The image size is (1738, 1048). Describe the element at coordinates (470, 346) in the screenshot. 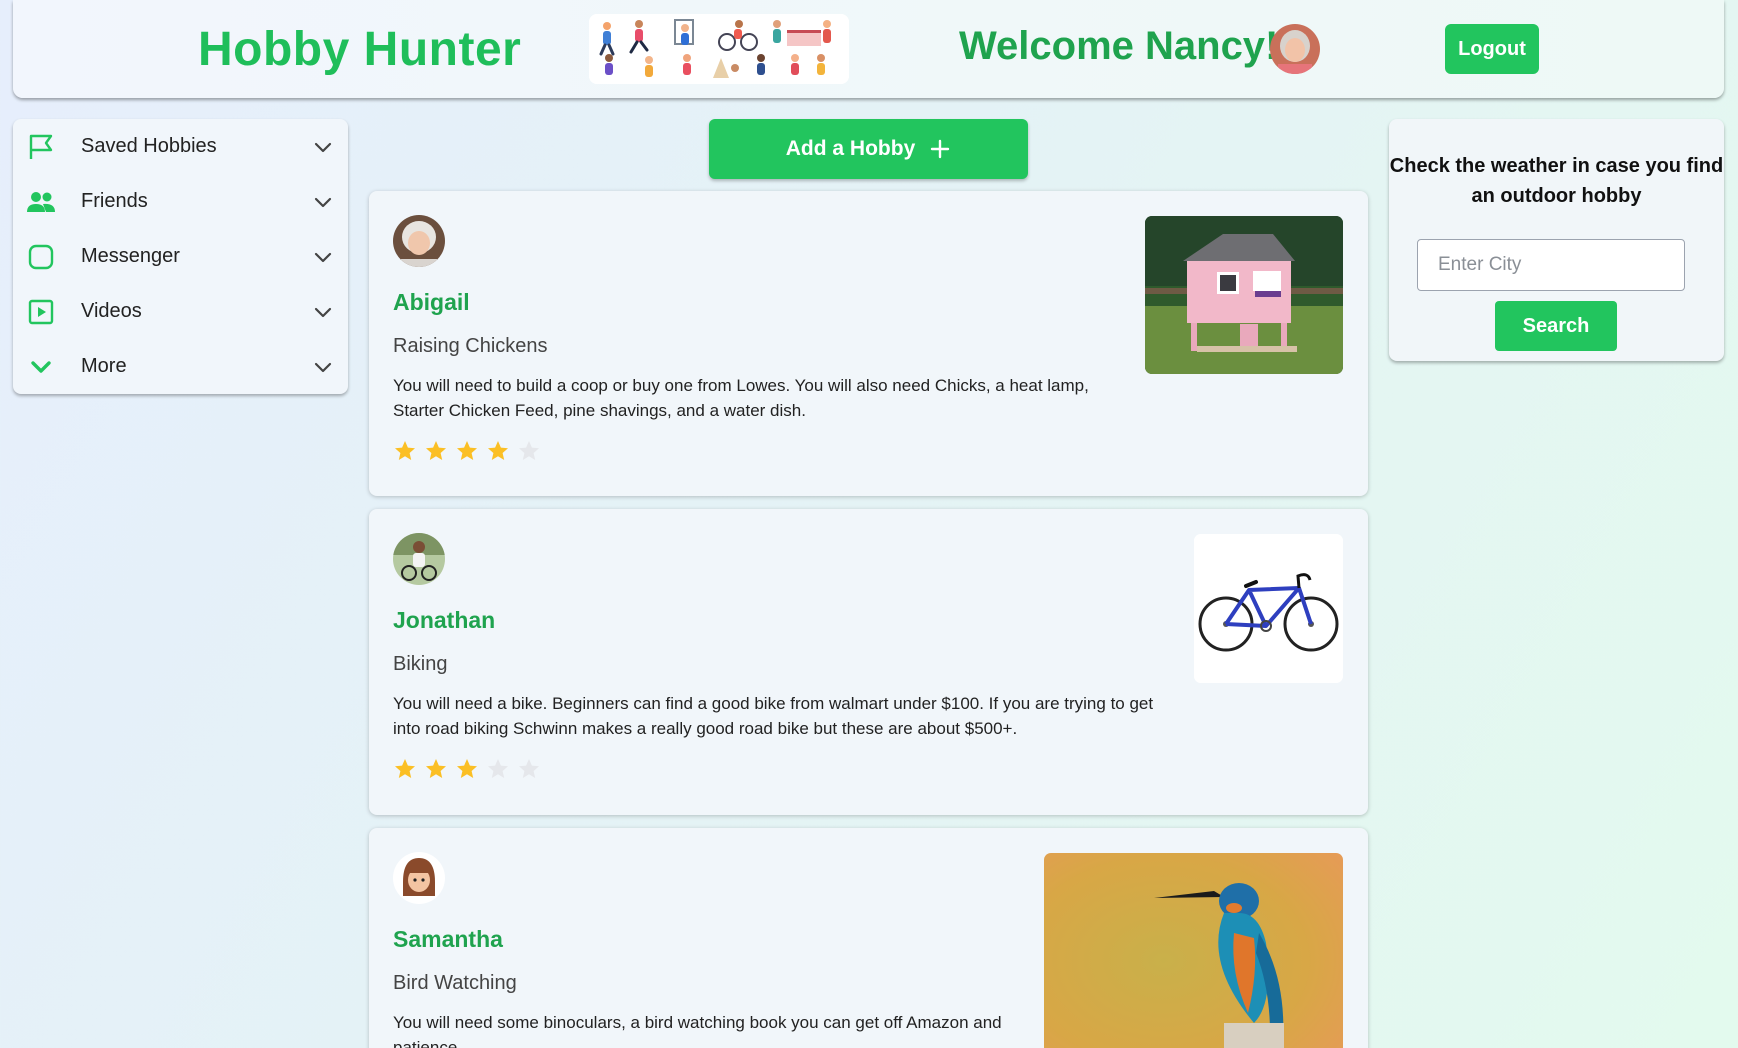

I see `post-hobby-title: Raising Chickens` at that location.